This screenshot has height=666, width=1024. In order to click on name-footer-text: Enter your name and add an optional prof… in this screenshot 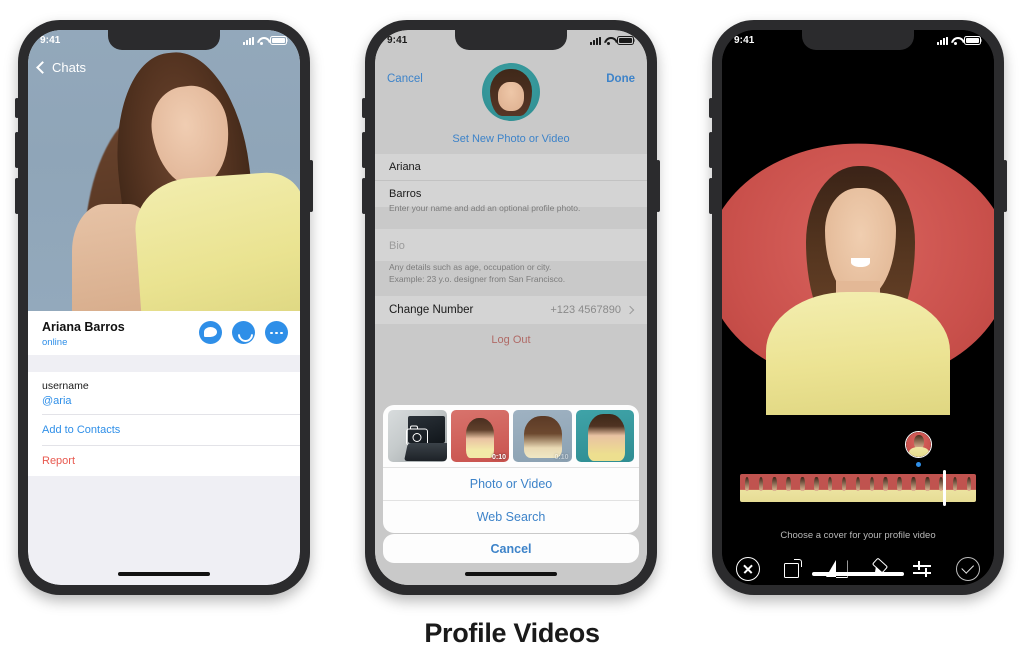, I will do `click(485, 208)`.